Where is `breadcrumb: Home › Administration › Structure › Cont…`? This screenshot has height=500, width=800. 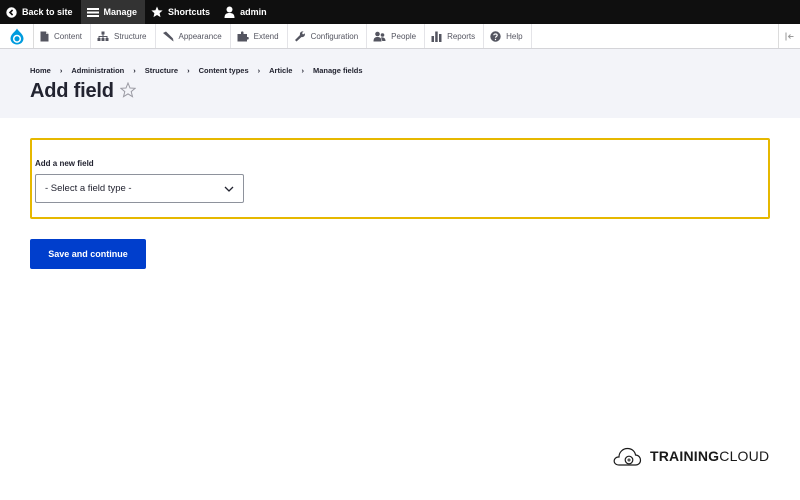
breadcrumb: Home › Administration › Structure › Cont… is located at coordinates (196, 70).